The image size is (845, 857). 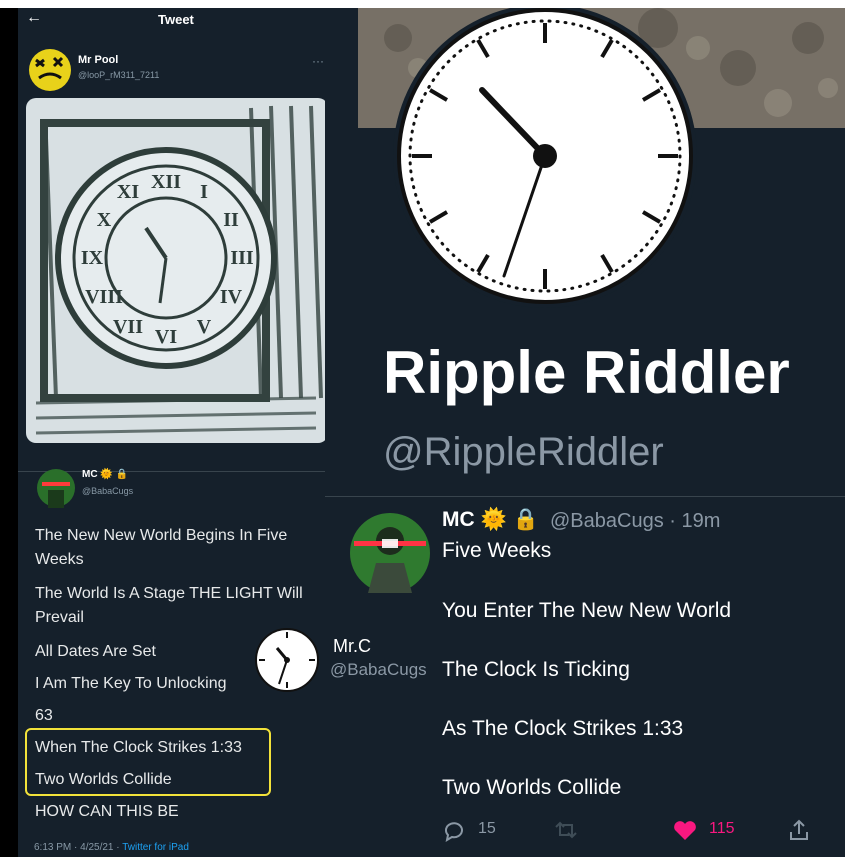 What do you see at coordinates (92, 258) in the screenshot?
I see `svg-text: IX` at bounding box center [92, 258].